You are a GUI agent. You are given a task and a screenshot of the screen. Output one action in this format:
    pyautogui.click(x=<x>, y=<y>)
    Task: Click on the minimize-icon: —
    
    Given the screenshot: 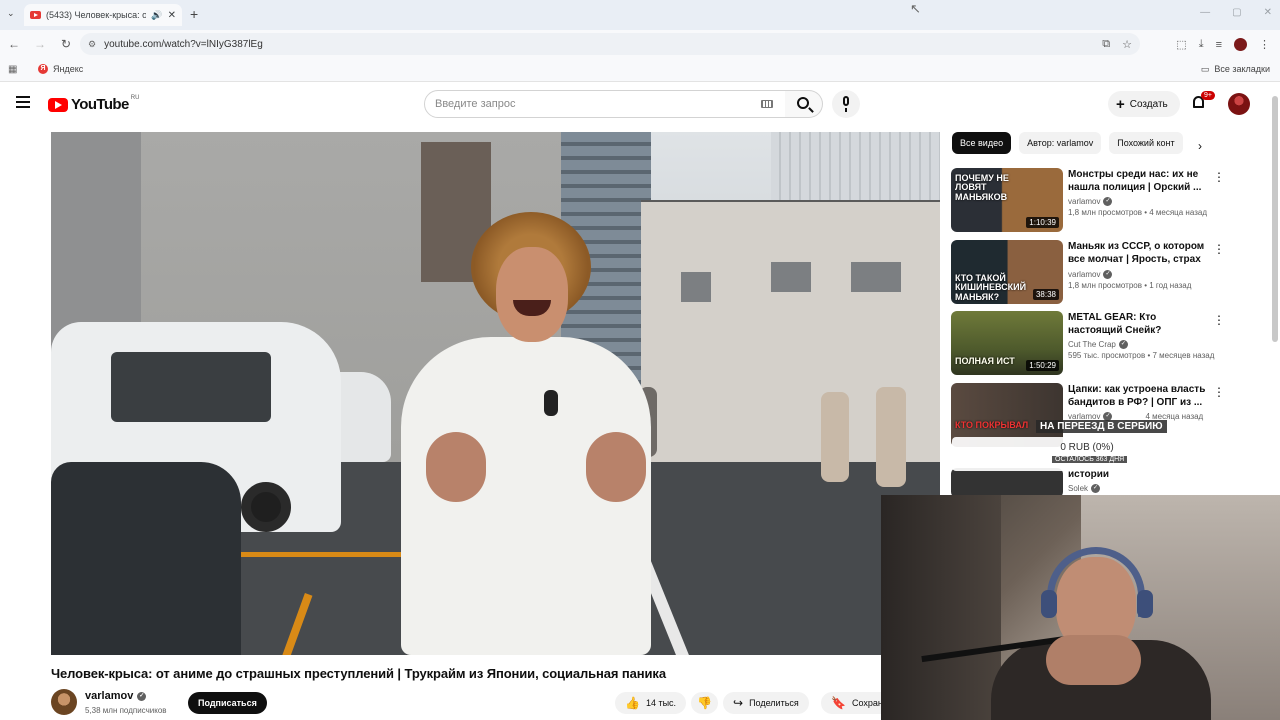 What is the action you would take?
    pyautogui.click(x=1205, y=12)
    